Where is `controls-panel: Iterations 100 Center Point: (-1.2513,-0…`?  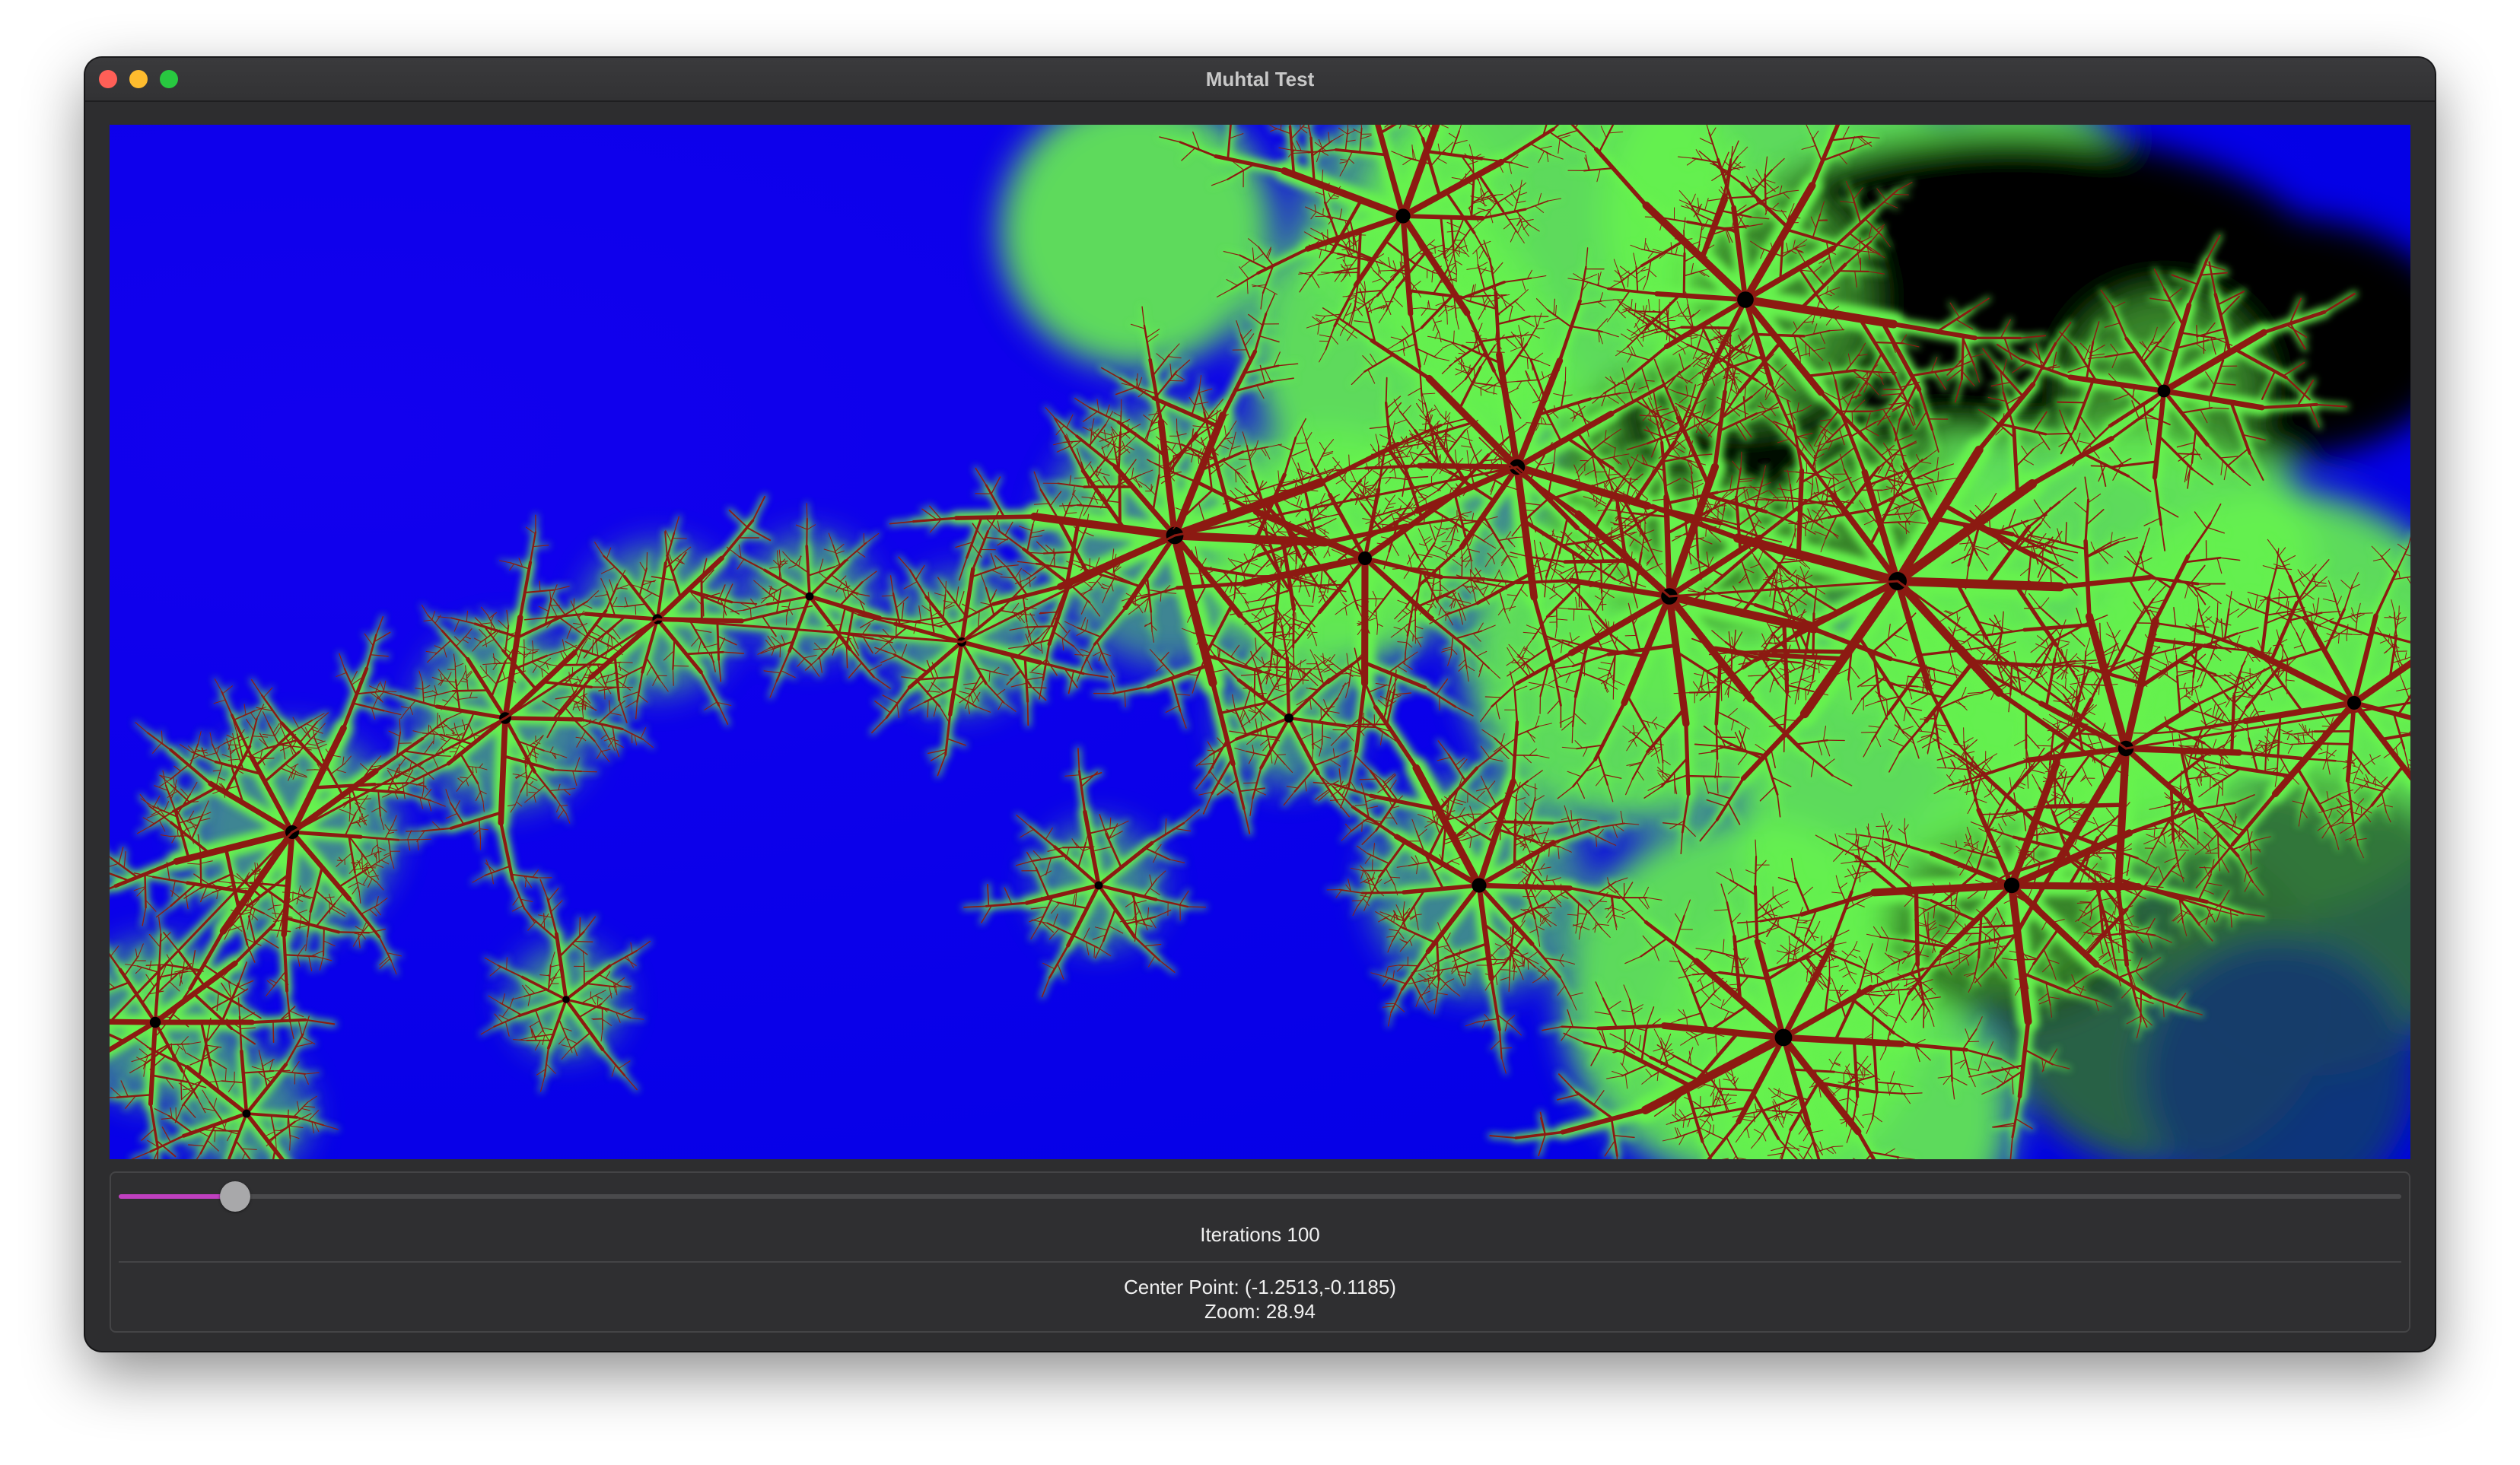
controls-panel: Iterations 100 Center Point: (-1.2513,-0… is located at coordinates (1260, 1252).